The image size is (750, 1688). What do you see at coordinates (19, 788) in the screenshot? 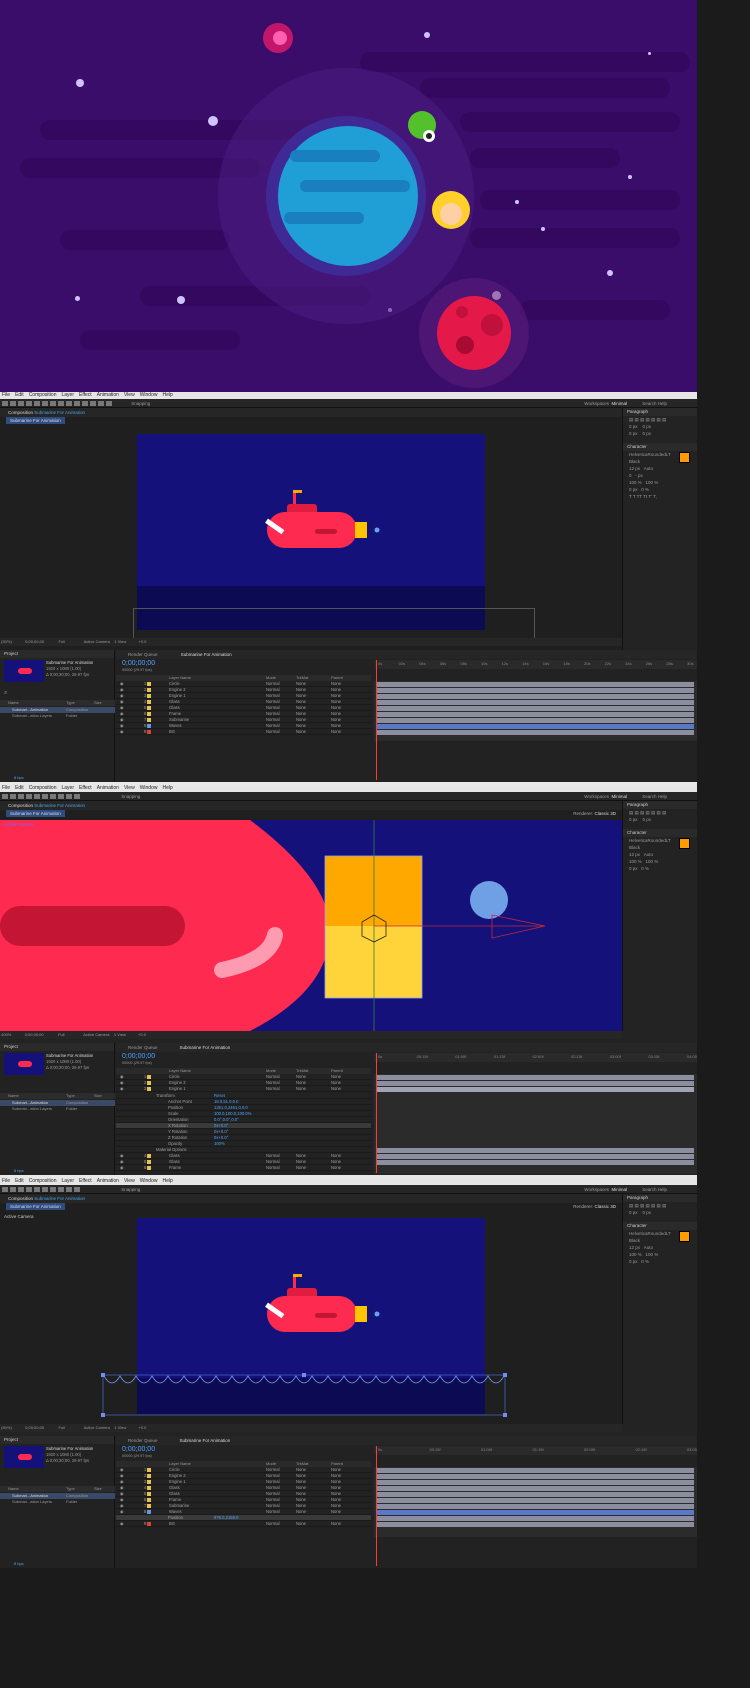
I see `menu-edit: Edit` at bounding box center [19, 788].